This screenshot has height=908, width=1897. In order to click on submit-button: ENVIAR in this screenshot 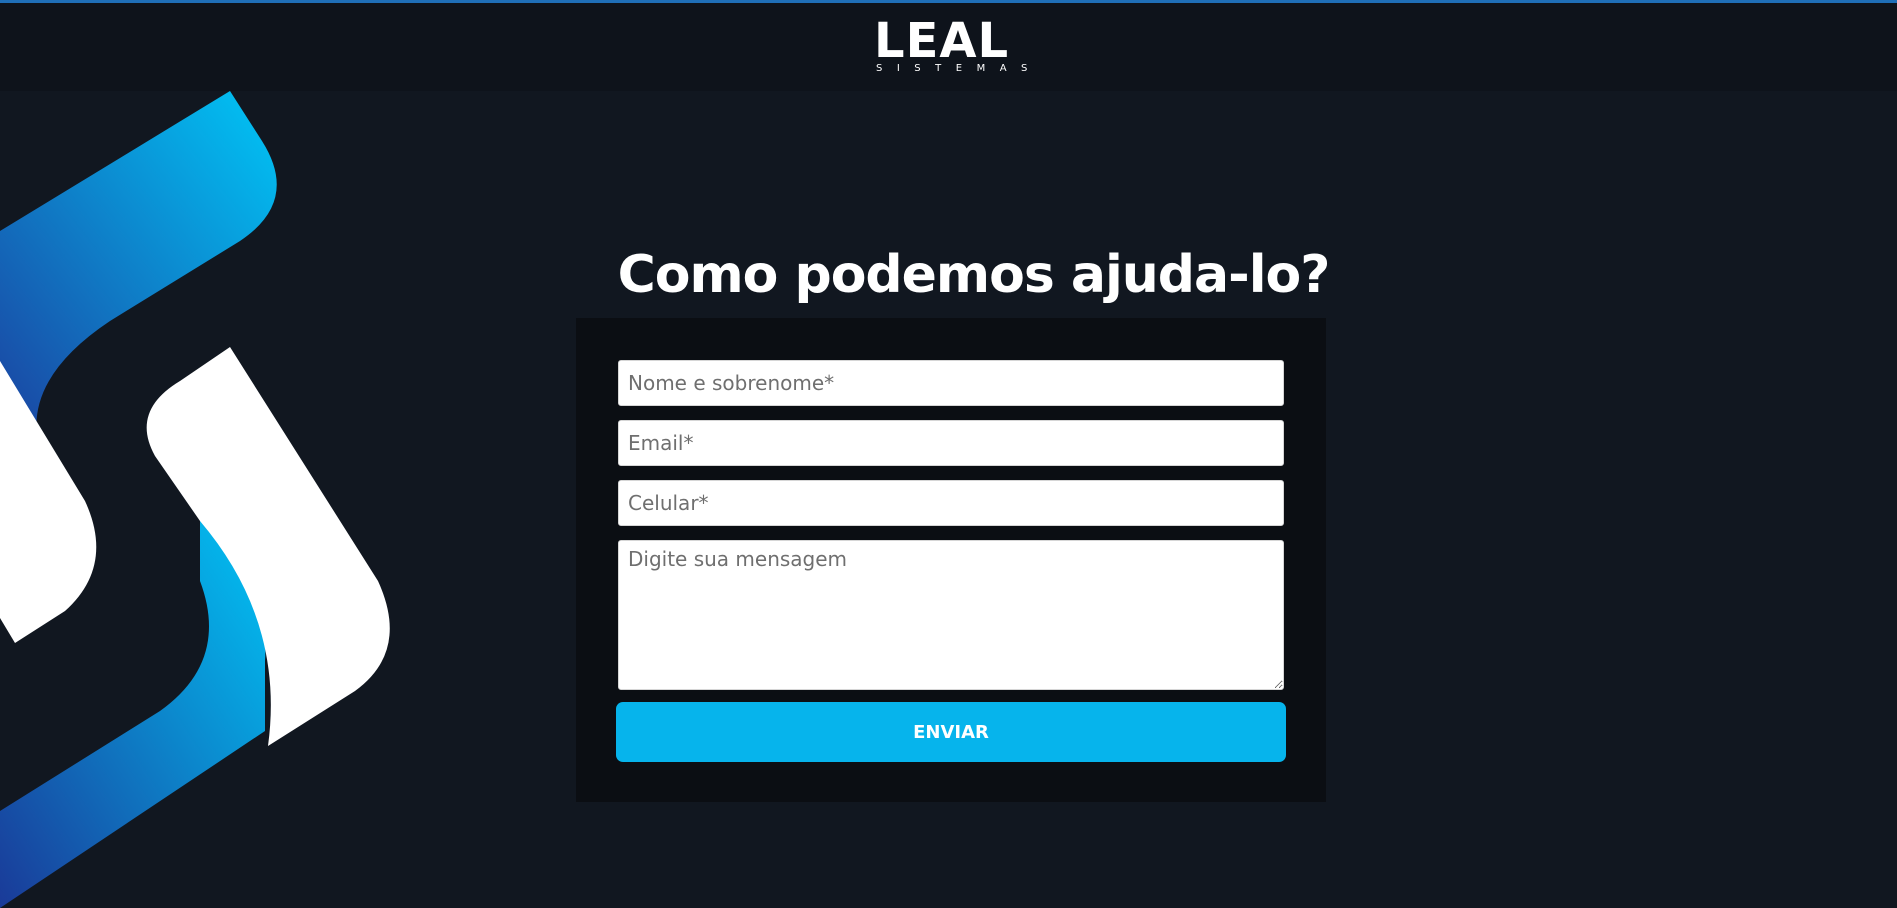, I will do `click(951, 732)`.